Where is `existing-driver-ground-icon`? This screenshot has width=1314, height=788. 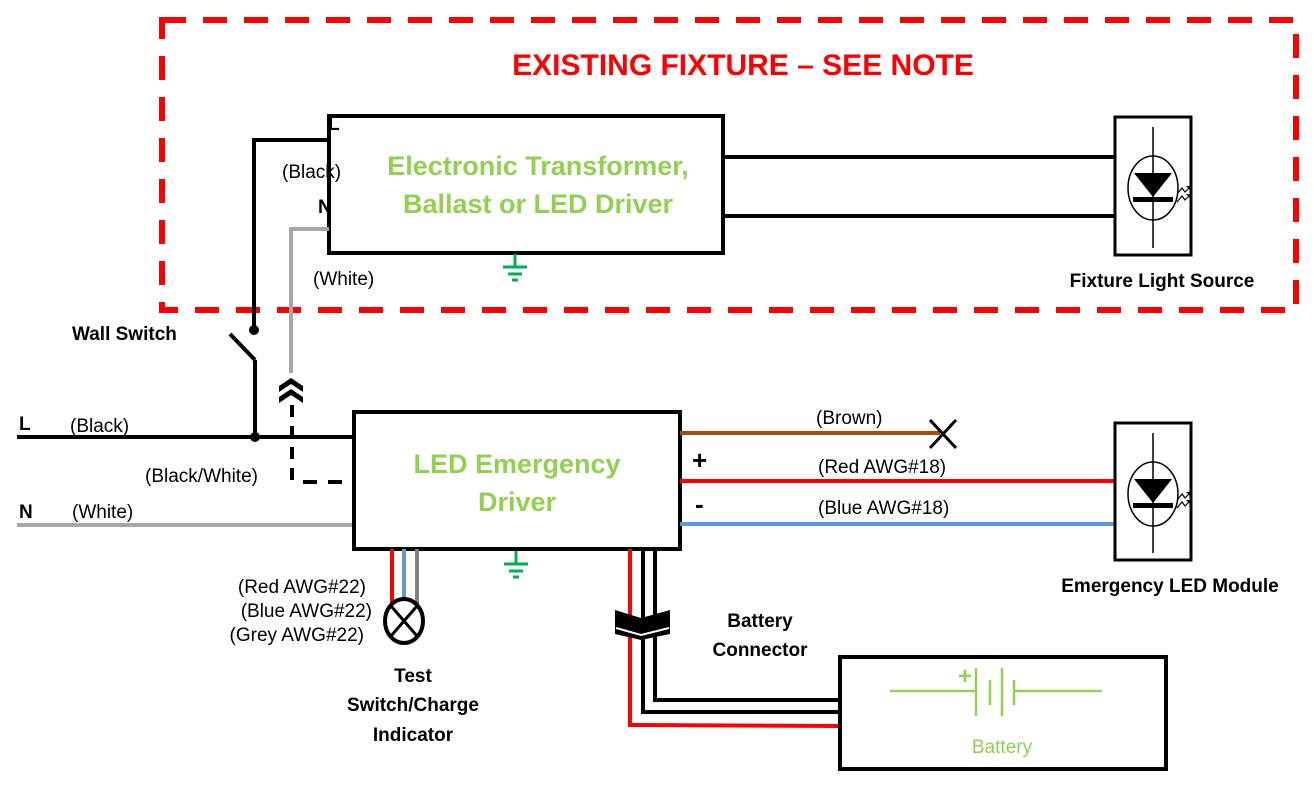
existing-driver-ground-icon is located at coordinates (515, 268).